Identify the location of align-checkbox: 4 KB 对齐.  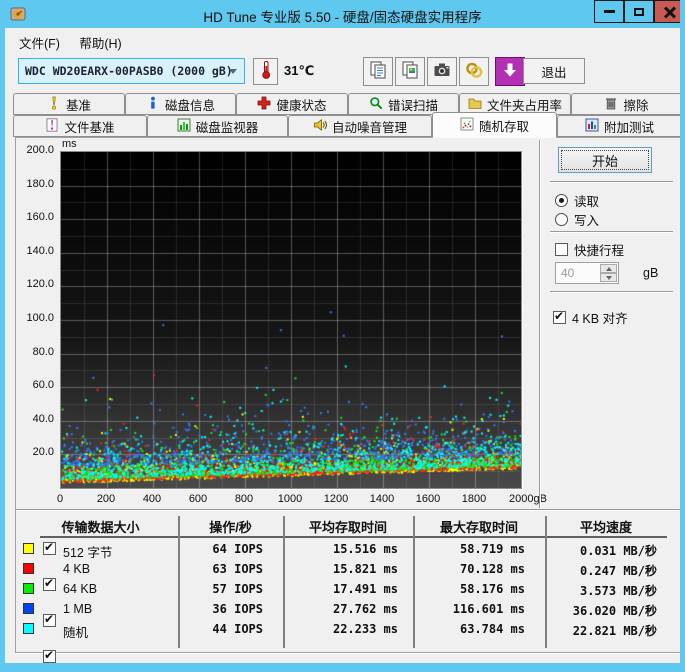
(590, 317).